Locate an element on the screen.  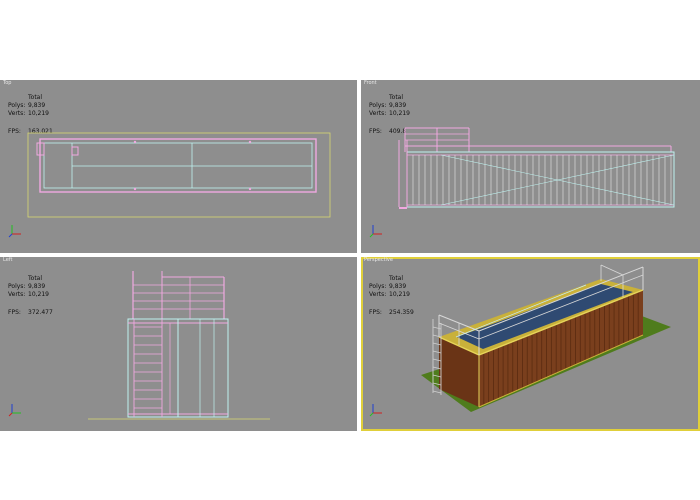
perspective-render is located at coordinates (546, 338).